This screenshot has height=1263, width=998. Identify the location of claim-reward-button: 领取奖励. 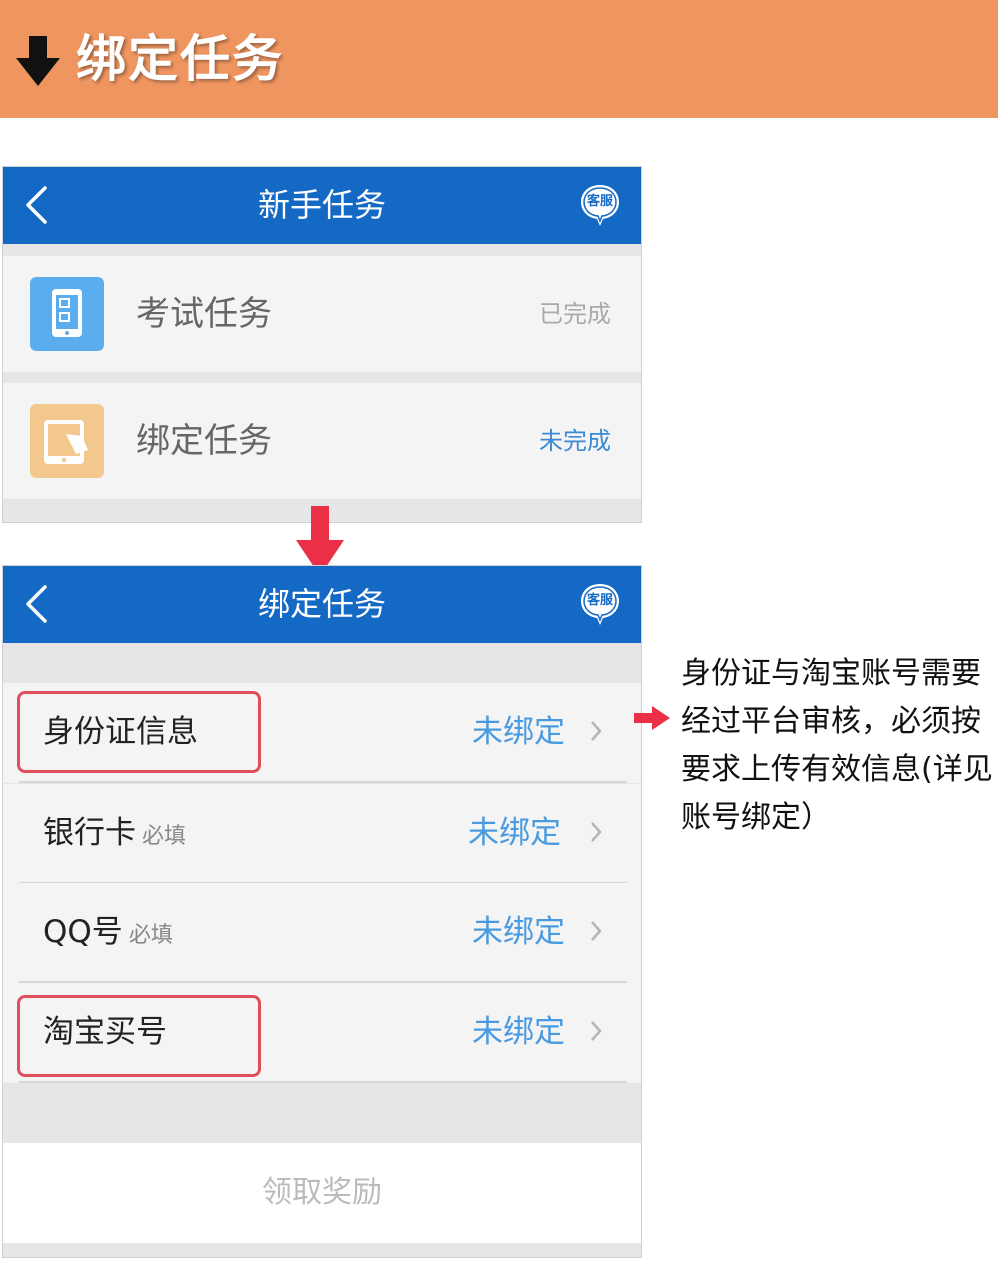
(322, 1193).